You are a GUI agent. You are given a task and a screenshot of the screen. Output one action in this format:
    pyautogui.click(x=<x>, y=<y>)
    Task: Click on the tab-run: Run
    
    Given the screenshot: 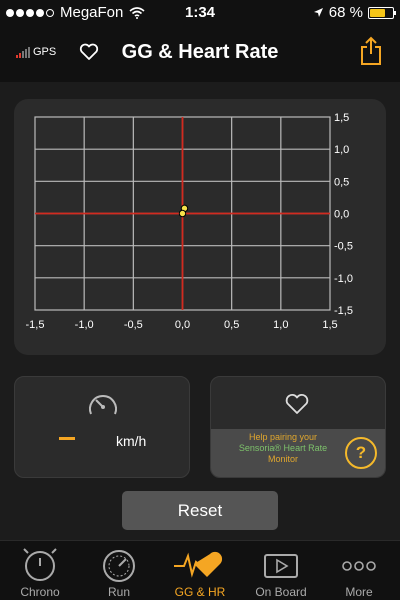 What is the action you would take?
    pyautogui.click(x=119, y=570)
    